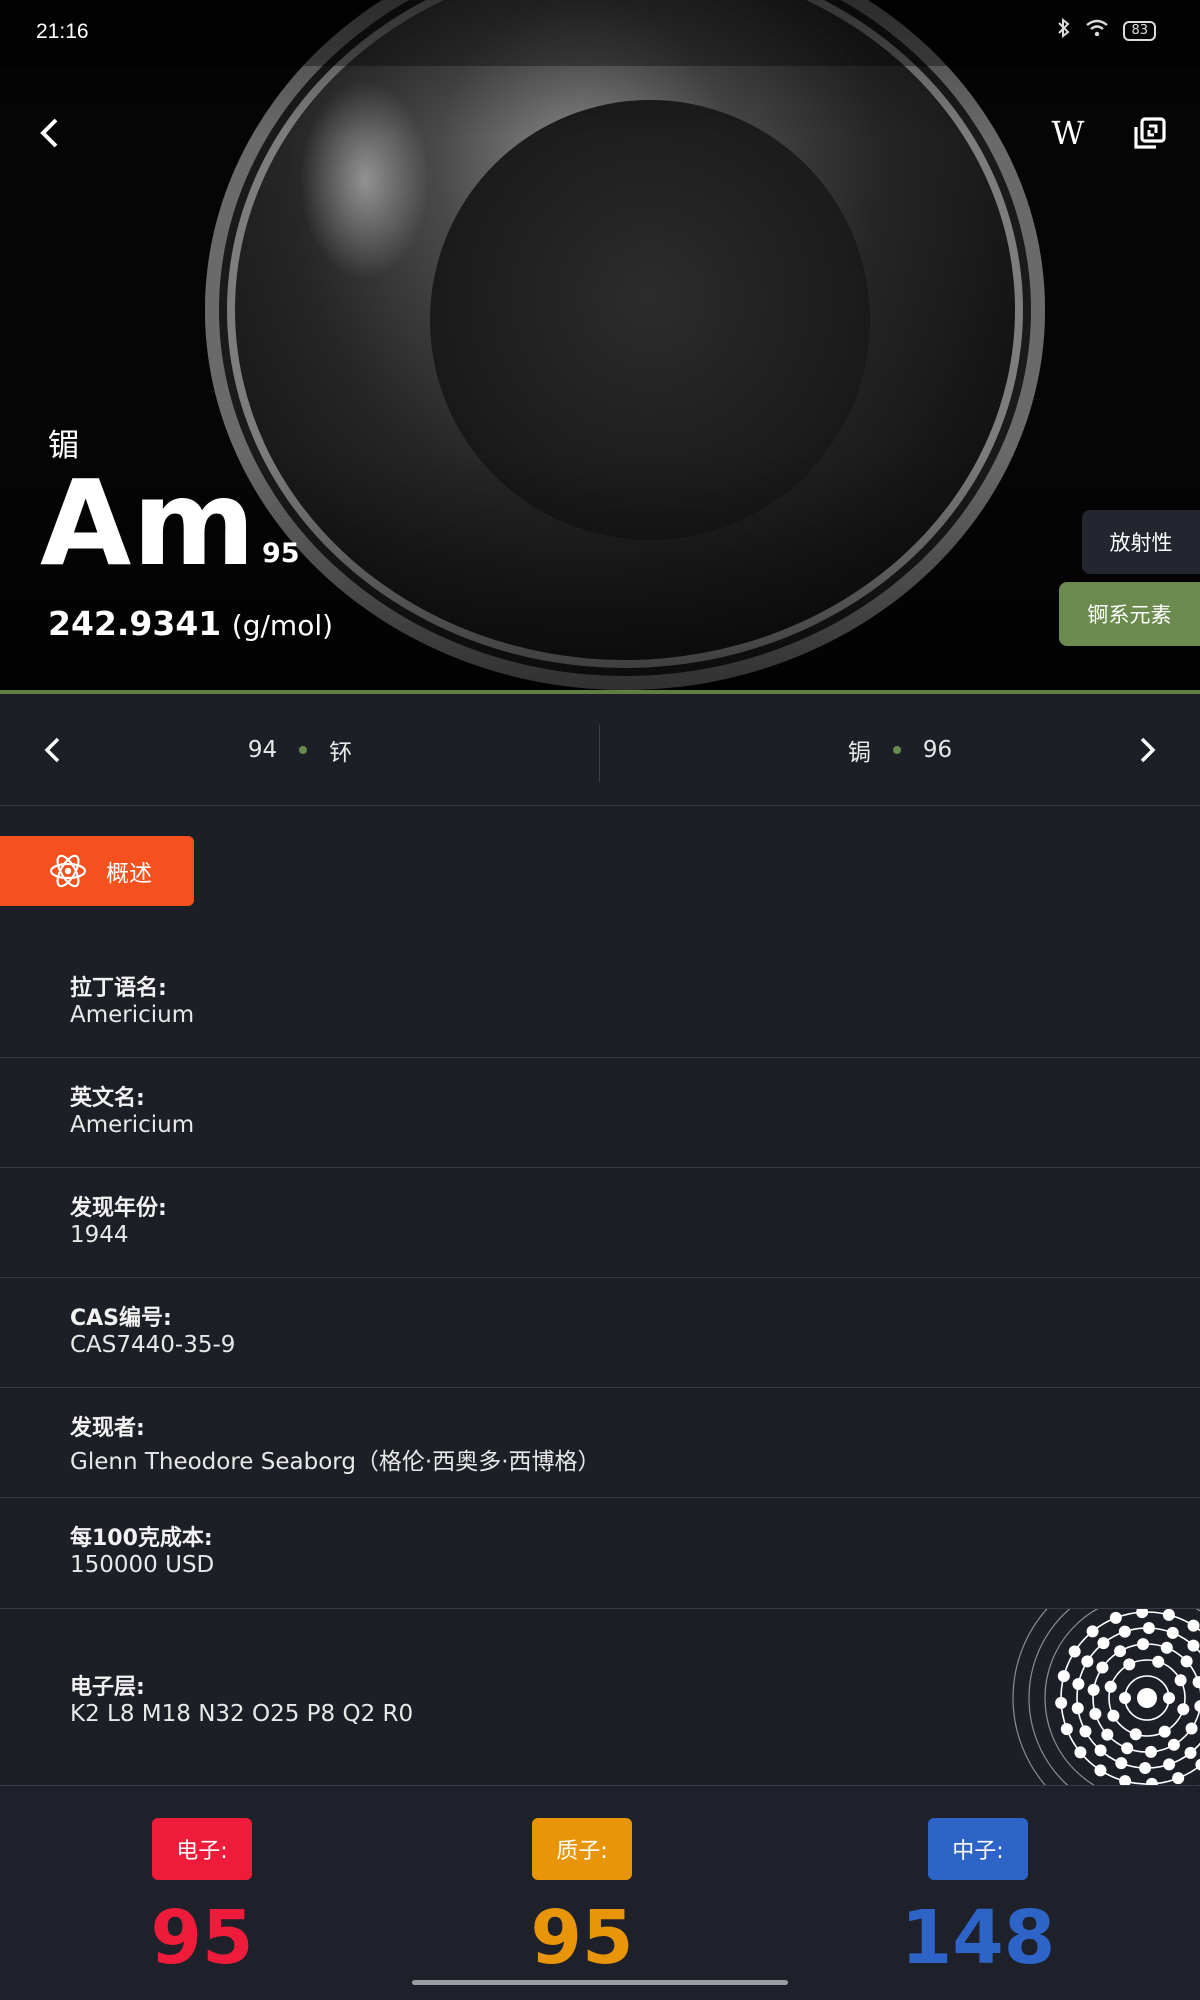  What do you see at coordinates (335, 1462) in the screenshot?
I see `info-value: Glenn Theodore Seaborg（格伦·西奥多·西博格）` at bounding box center [335, 1462].